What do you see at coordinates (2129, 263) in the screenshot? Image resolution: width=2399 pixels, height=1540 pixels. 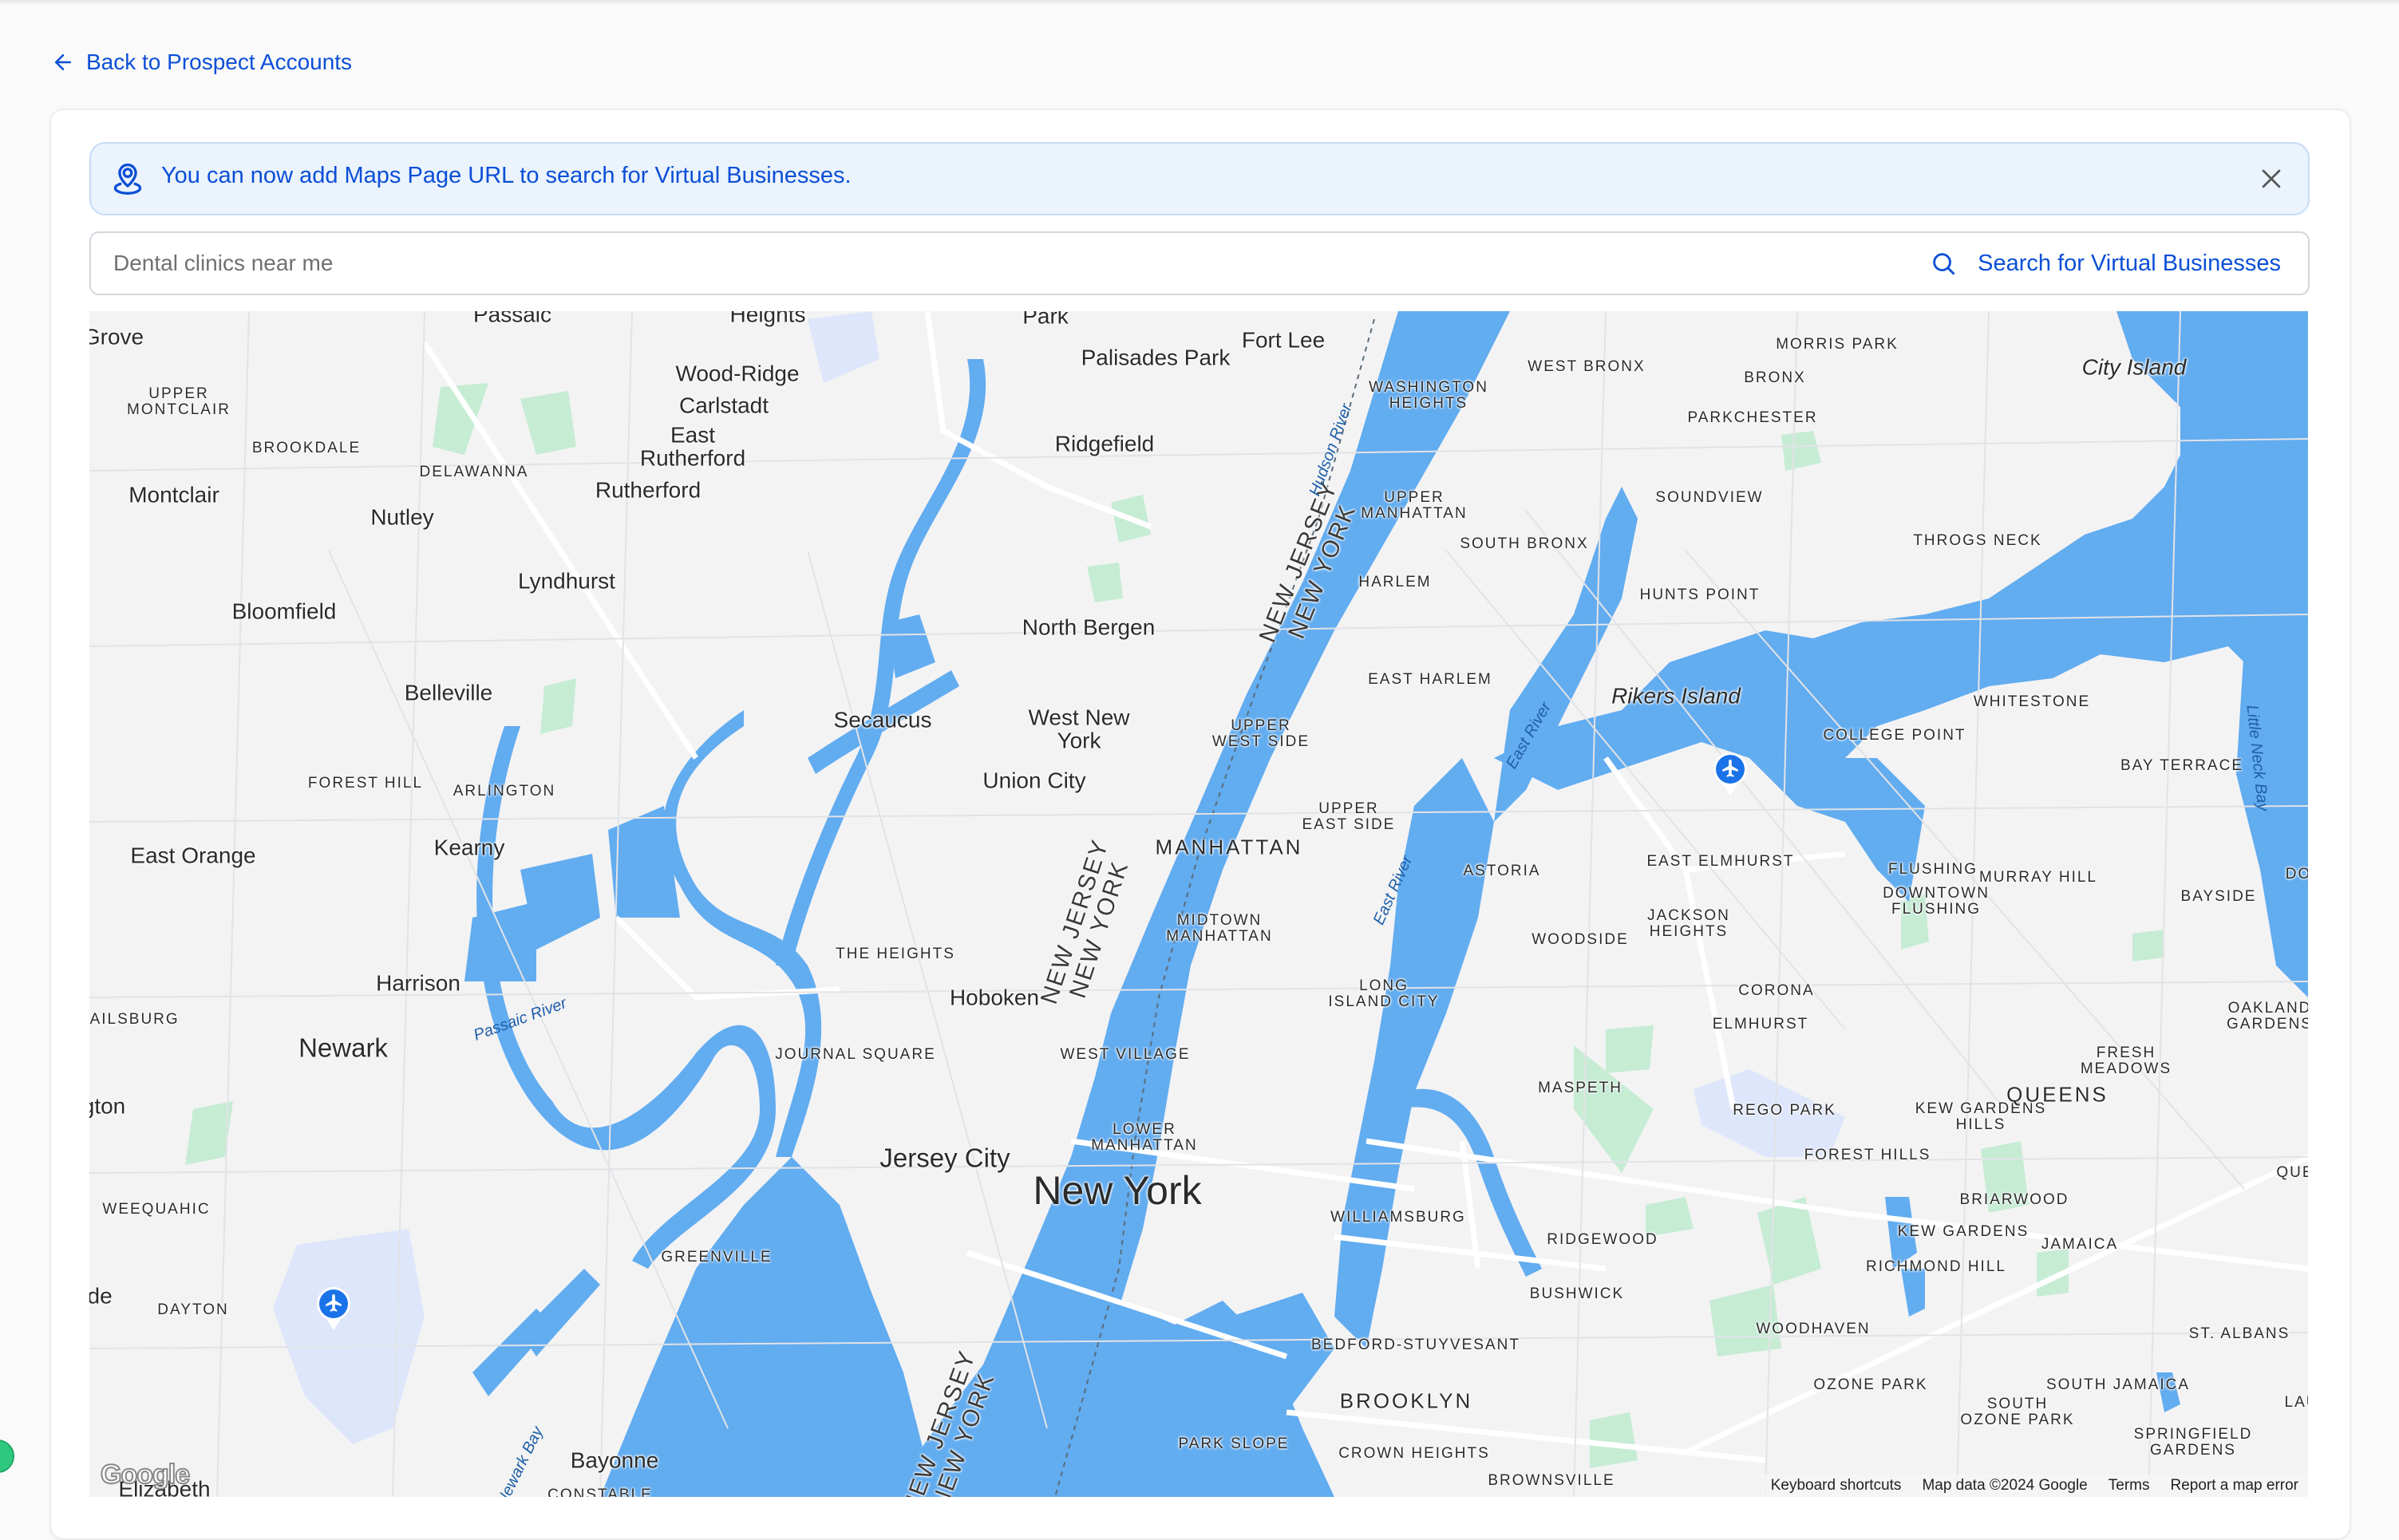 I see `search-button-label: Search for Virtual Businesses` at bounding box center [2129, 263].